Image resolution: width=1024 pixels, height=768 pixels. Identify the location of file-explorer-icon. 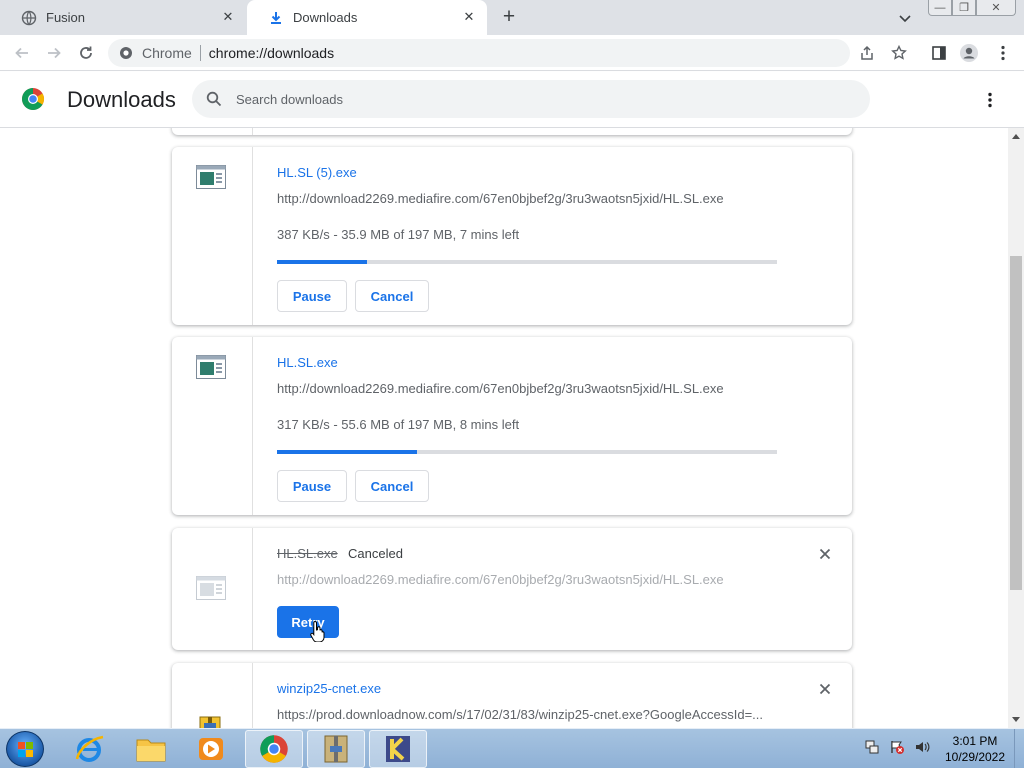
(151, 749).